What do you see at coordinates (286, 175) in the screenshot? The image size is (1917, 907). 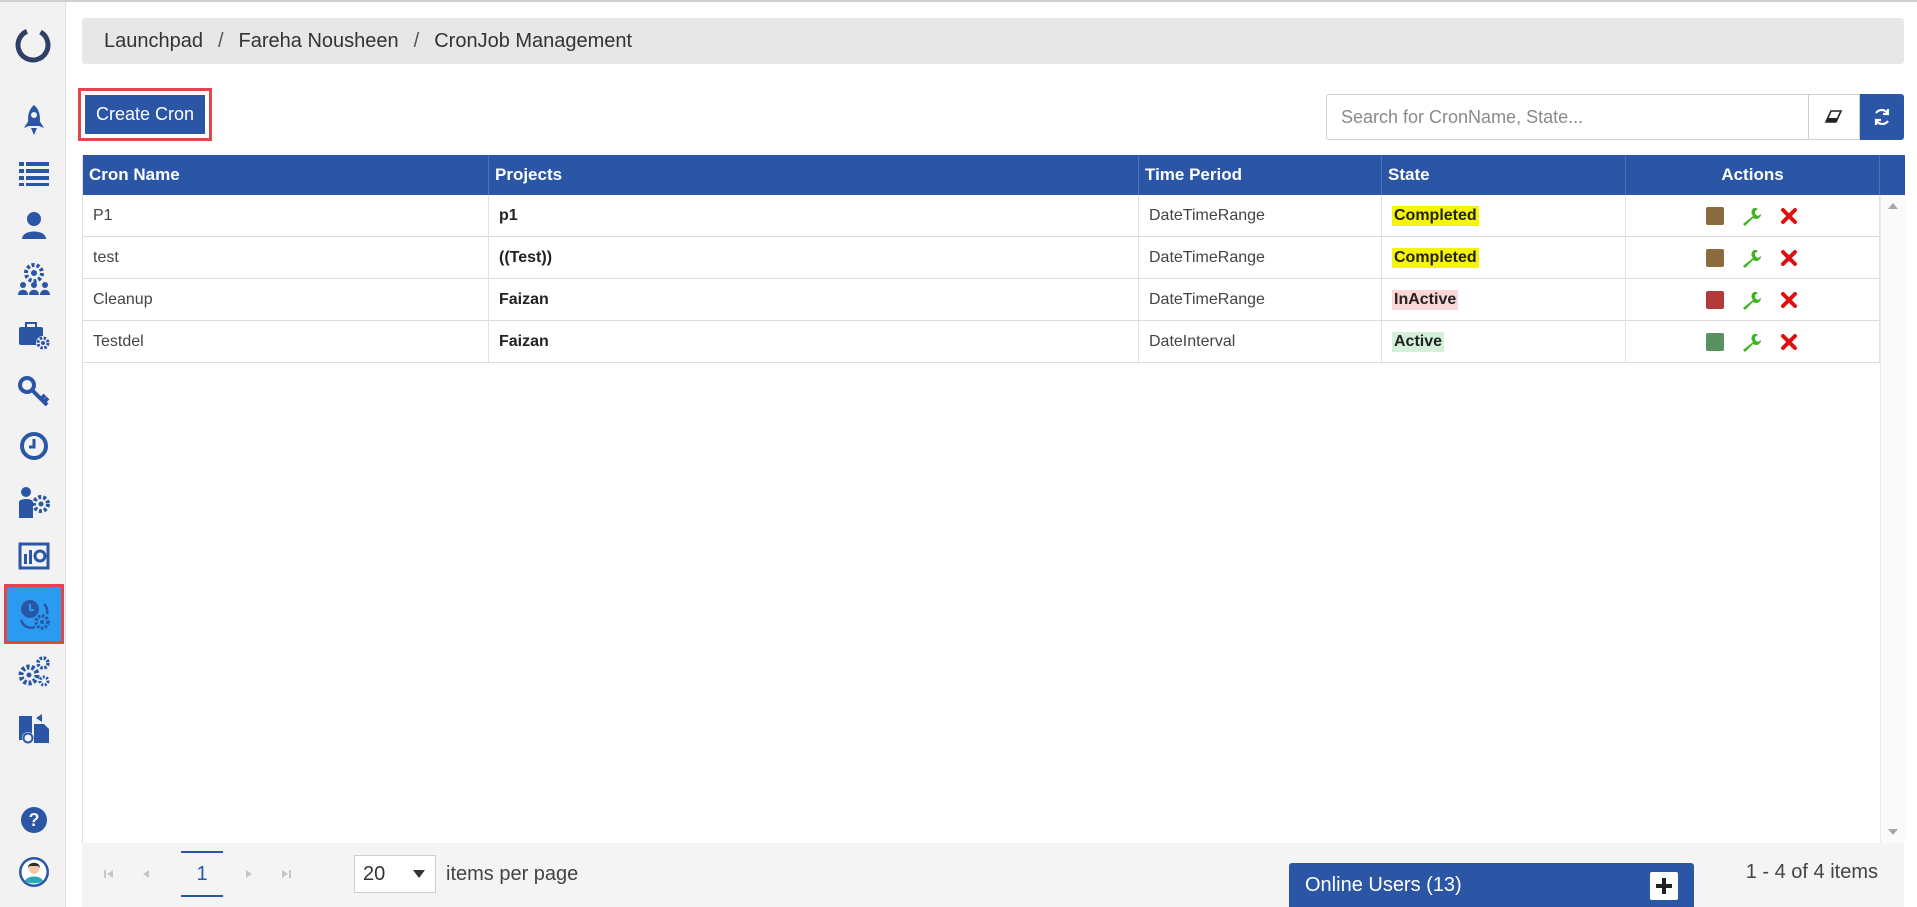 I see `column-header-cron-name: Cron Name` at bounding box center [286, 175].